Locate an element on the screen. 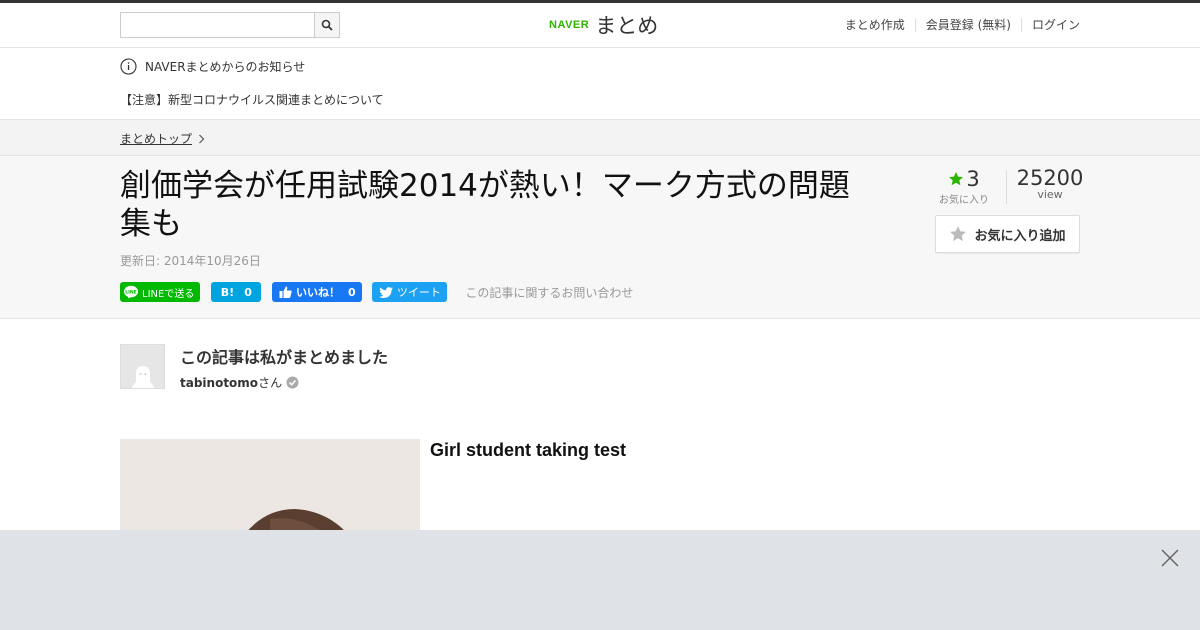 The width and height of the screenshot is (1200, 630). facebook-like-button: いいね！ 0 is located at coordinates (317, 292).